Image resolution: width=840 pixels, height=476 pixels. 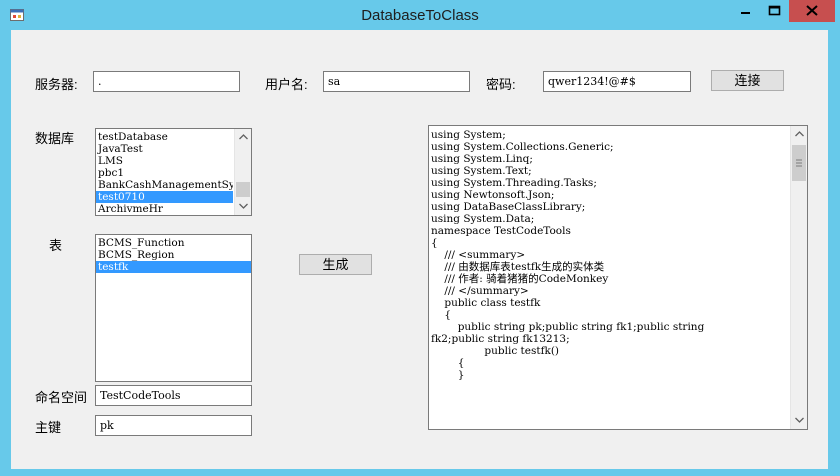 I want to click on scroll-down-button, so click(x=243, y=206).